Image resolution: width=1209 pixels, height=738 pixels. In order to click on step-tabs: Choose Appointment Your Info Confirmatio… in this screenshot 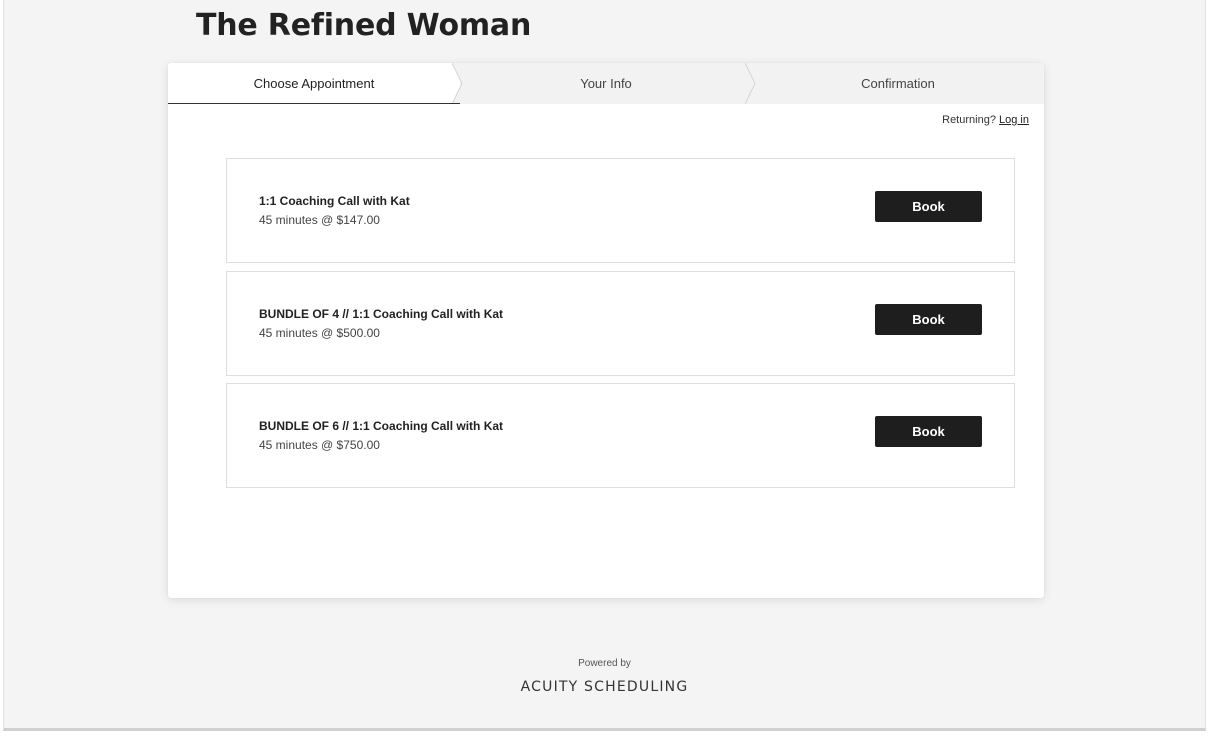, I will do `click(606, 83)`.